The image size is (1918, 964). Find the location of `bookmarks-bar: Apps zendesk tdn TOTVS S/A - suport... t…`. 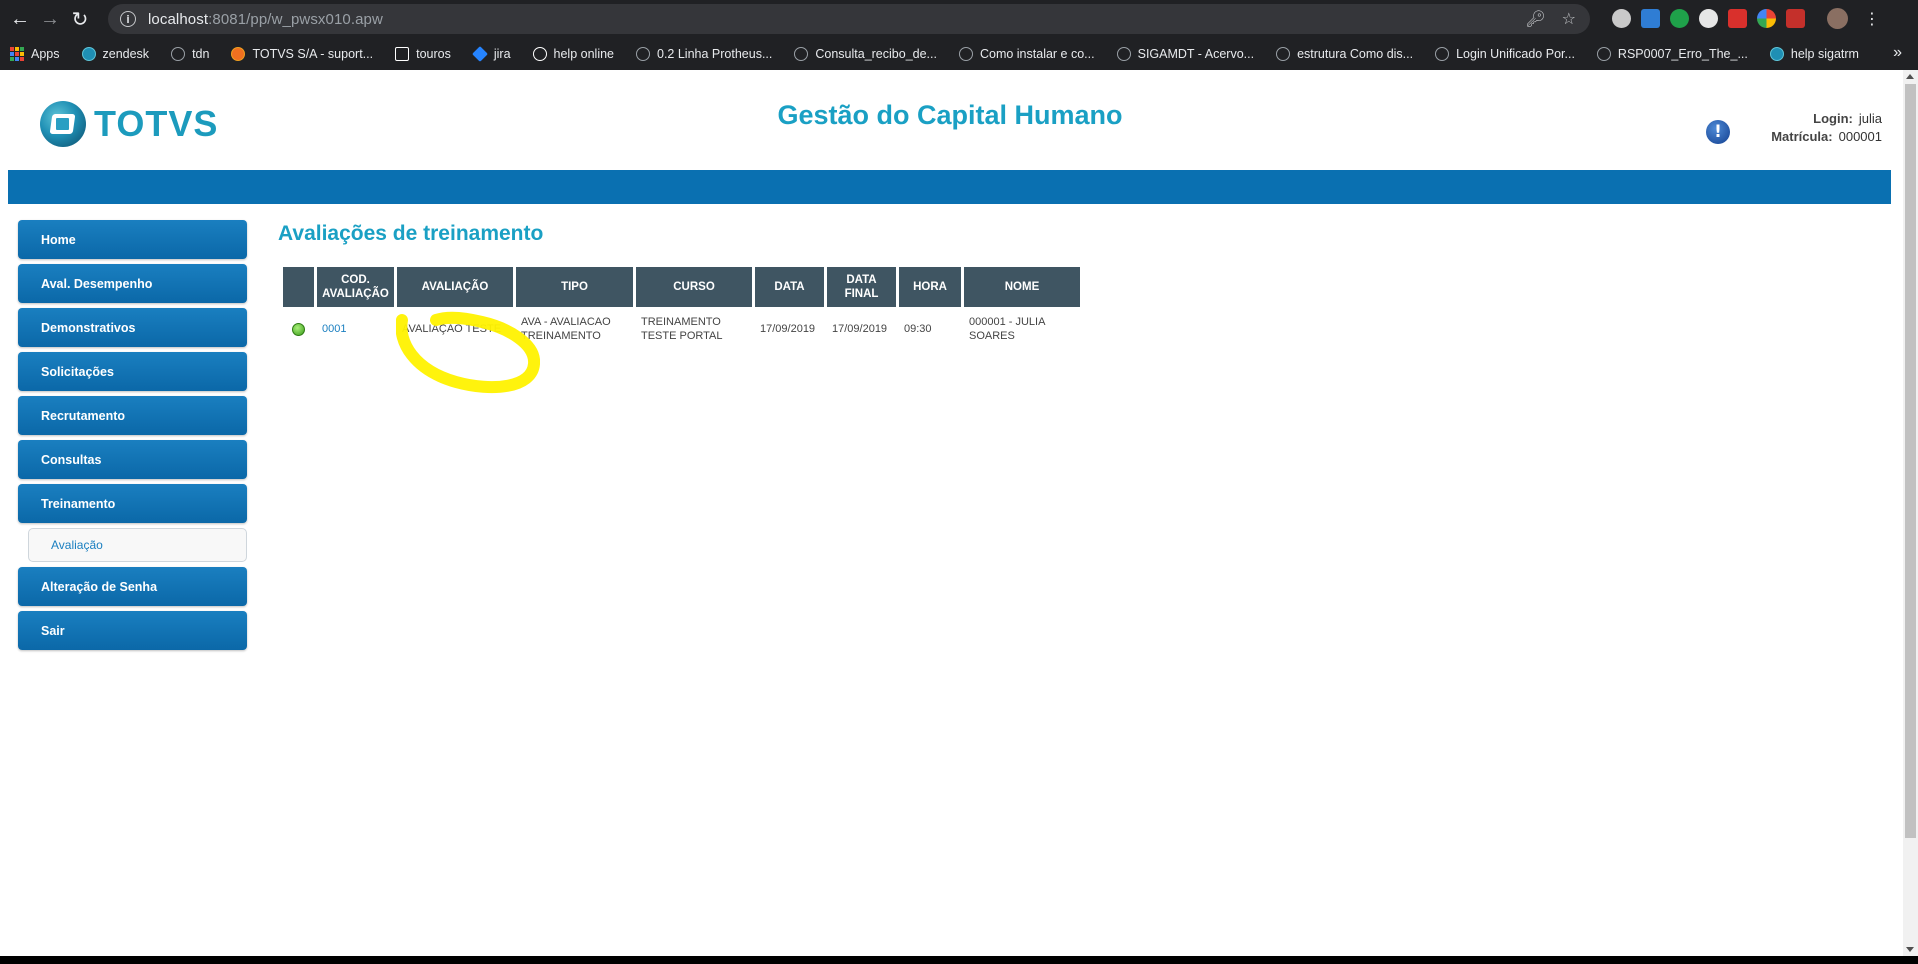

bookmarks-bar: Apps zendesk tdn TOTVS S/A - suport... t… is located at coordinates (959, 54).